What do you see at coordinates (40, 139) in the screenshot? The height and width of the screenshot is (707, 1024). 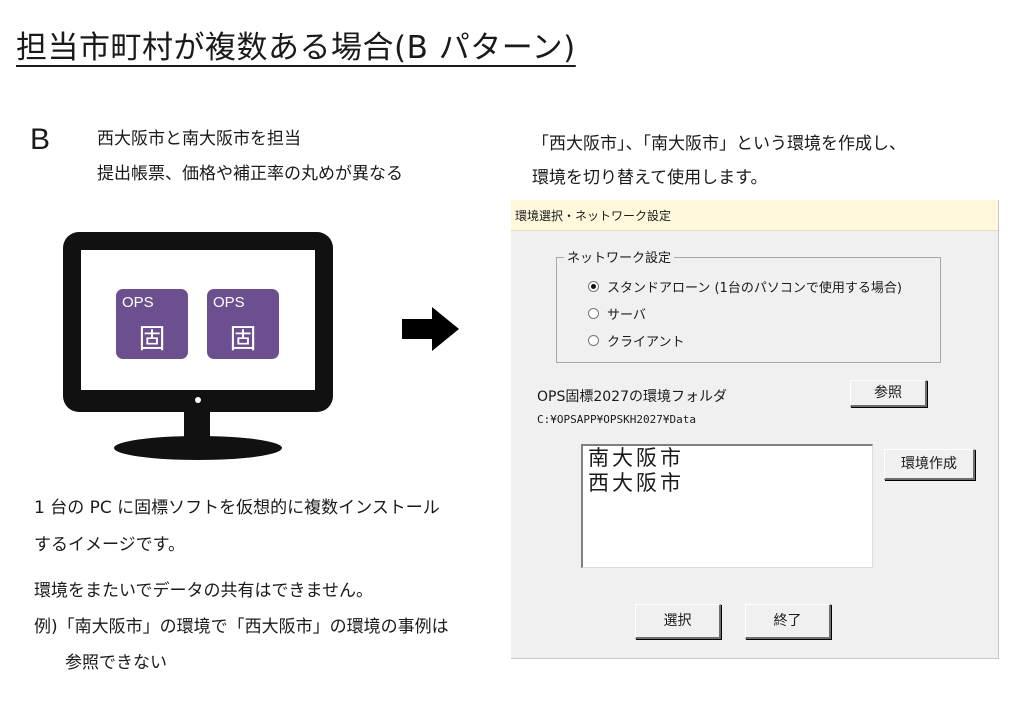 I see `case-letter: B` at bounding box center [40, 139].